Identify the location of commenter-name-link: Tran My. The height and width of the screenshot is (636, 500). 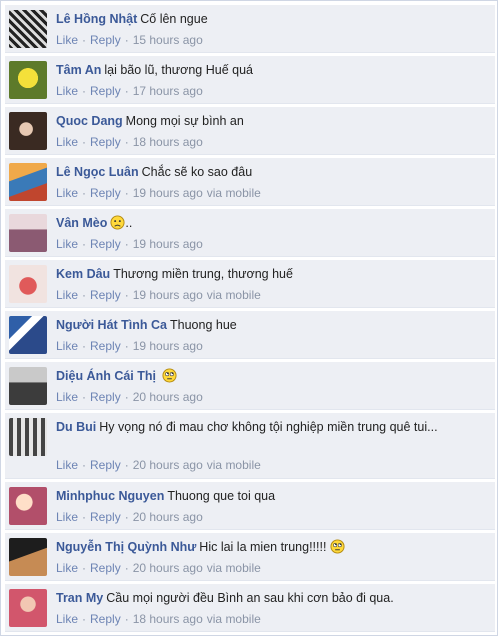
(79, 598).